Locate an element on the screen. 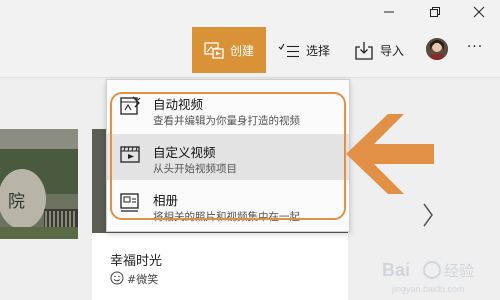  minimize-icon is located at coordinates (389, 12).